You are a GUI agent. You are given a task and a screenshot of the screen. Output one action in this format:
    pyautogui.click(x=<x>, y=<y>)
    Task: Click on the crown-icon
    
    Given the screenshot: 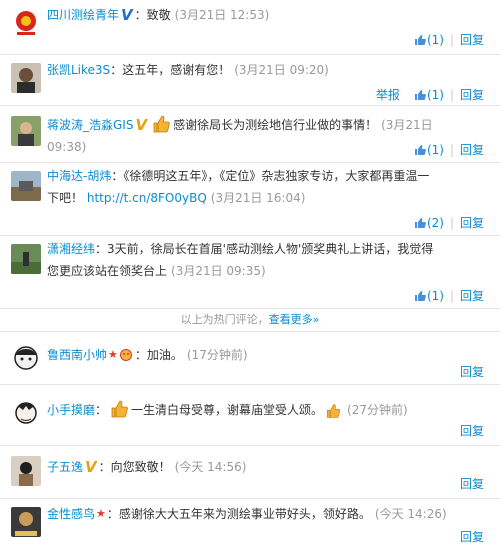 What is the action you would take?
    pyautogui.click(x=125, y=355)
    